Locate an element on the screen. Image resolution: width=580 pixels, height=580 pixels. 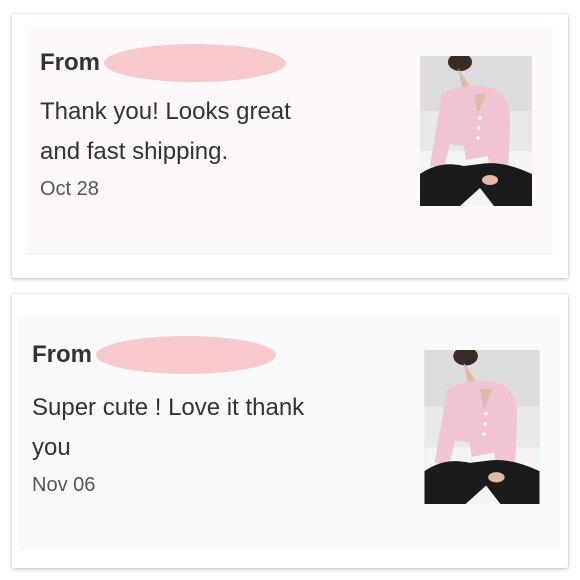
review-date: Nov 06 is located at coordinates (64, 485).